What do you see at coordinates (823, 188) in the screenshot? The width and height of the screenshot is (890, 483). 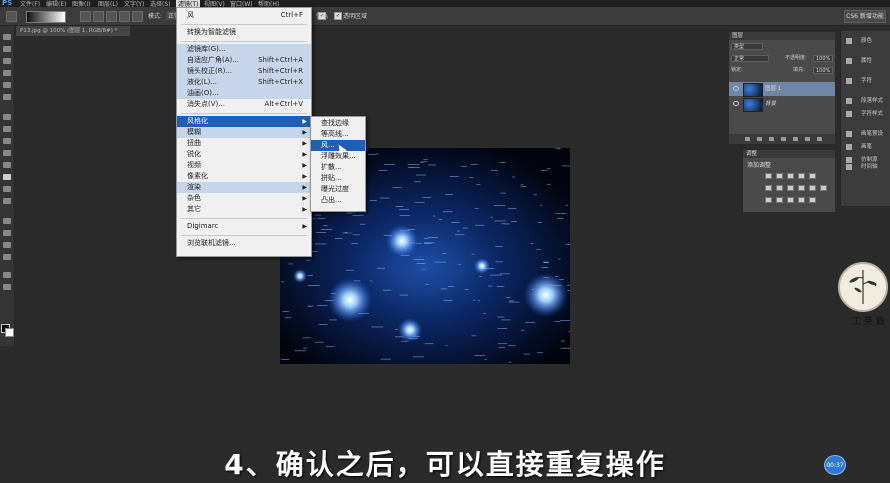 I see `color-lookup-icon` at bounding box center [823, 188].